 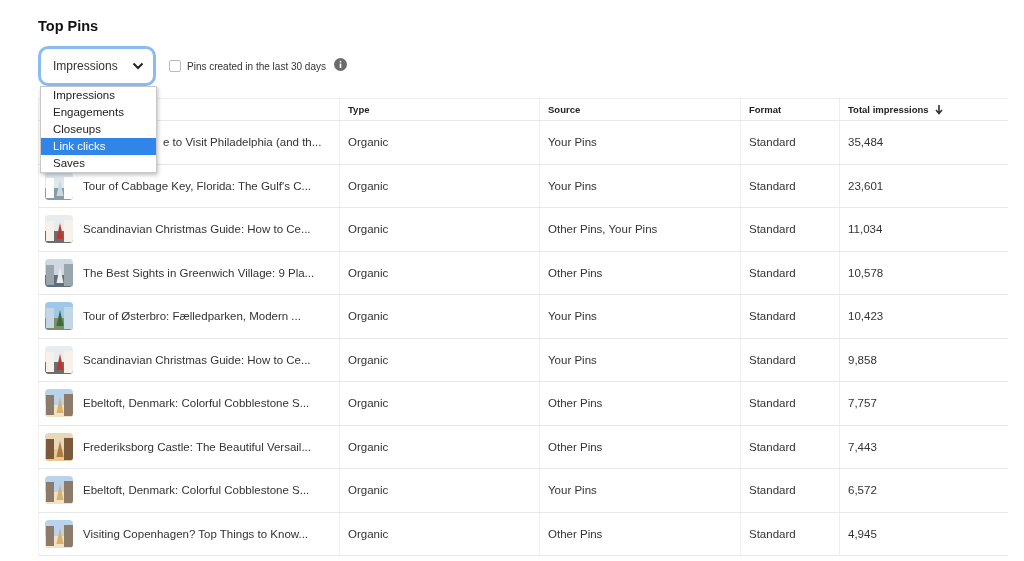 I want to click on column-header: Type, so click(x=359, y=109).